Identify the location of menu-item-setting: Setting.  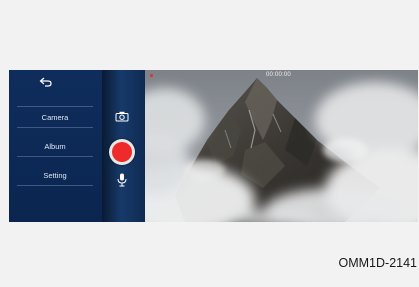
(55, 175).